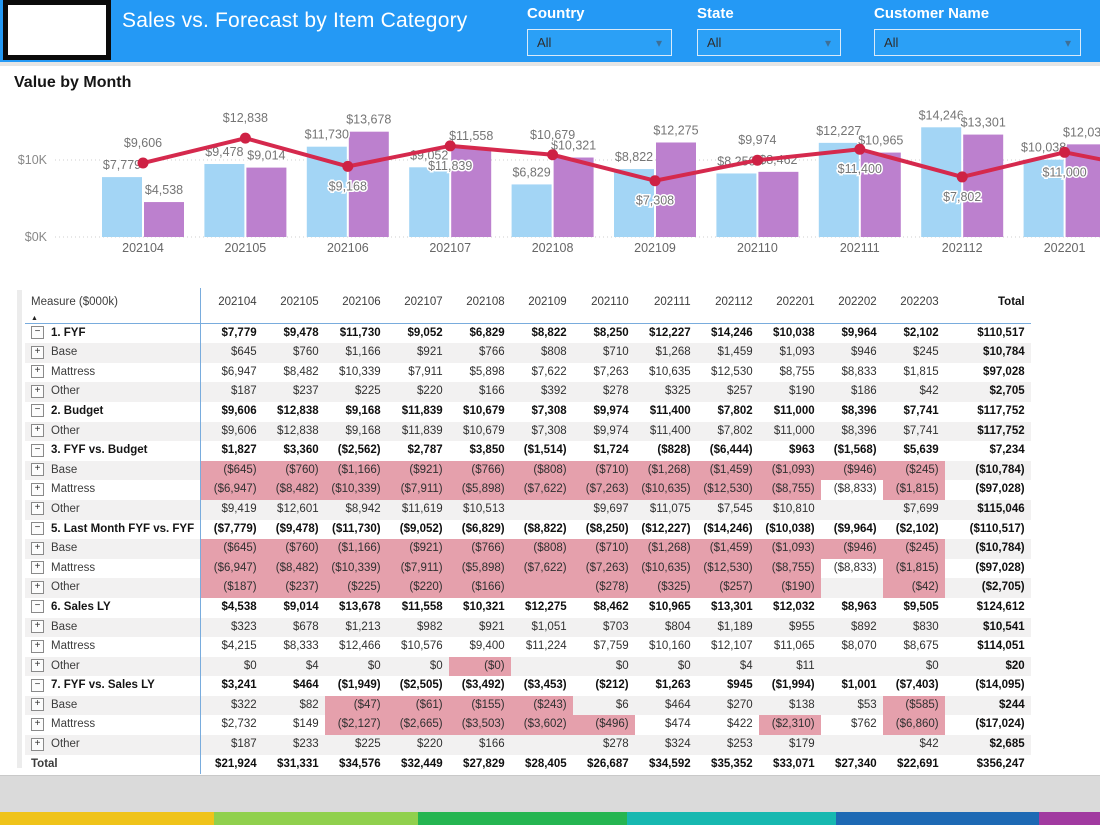 The width and height of the screenshot is (1100, 825). I want to click on cell-value: $3,241, so click(239, 685).